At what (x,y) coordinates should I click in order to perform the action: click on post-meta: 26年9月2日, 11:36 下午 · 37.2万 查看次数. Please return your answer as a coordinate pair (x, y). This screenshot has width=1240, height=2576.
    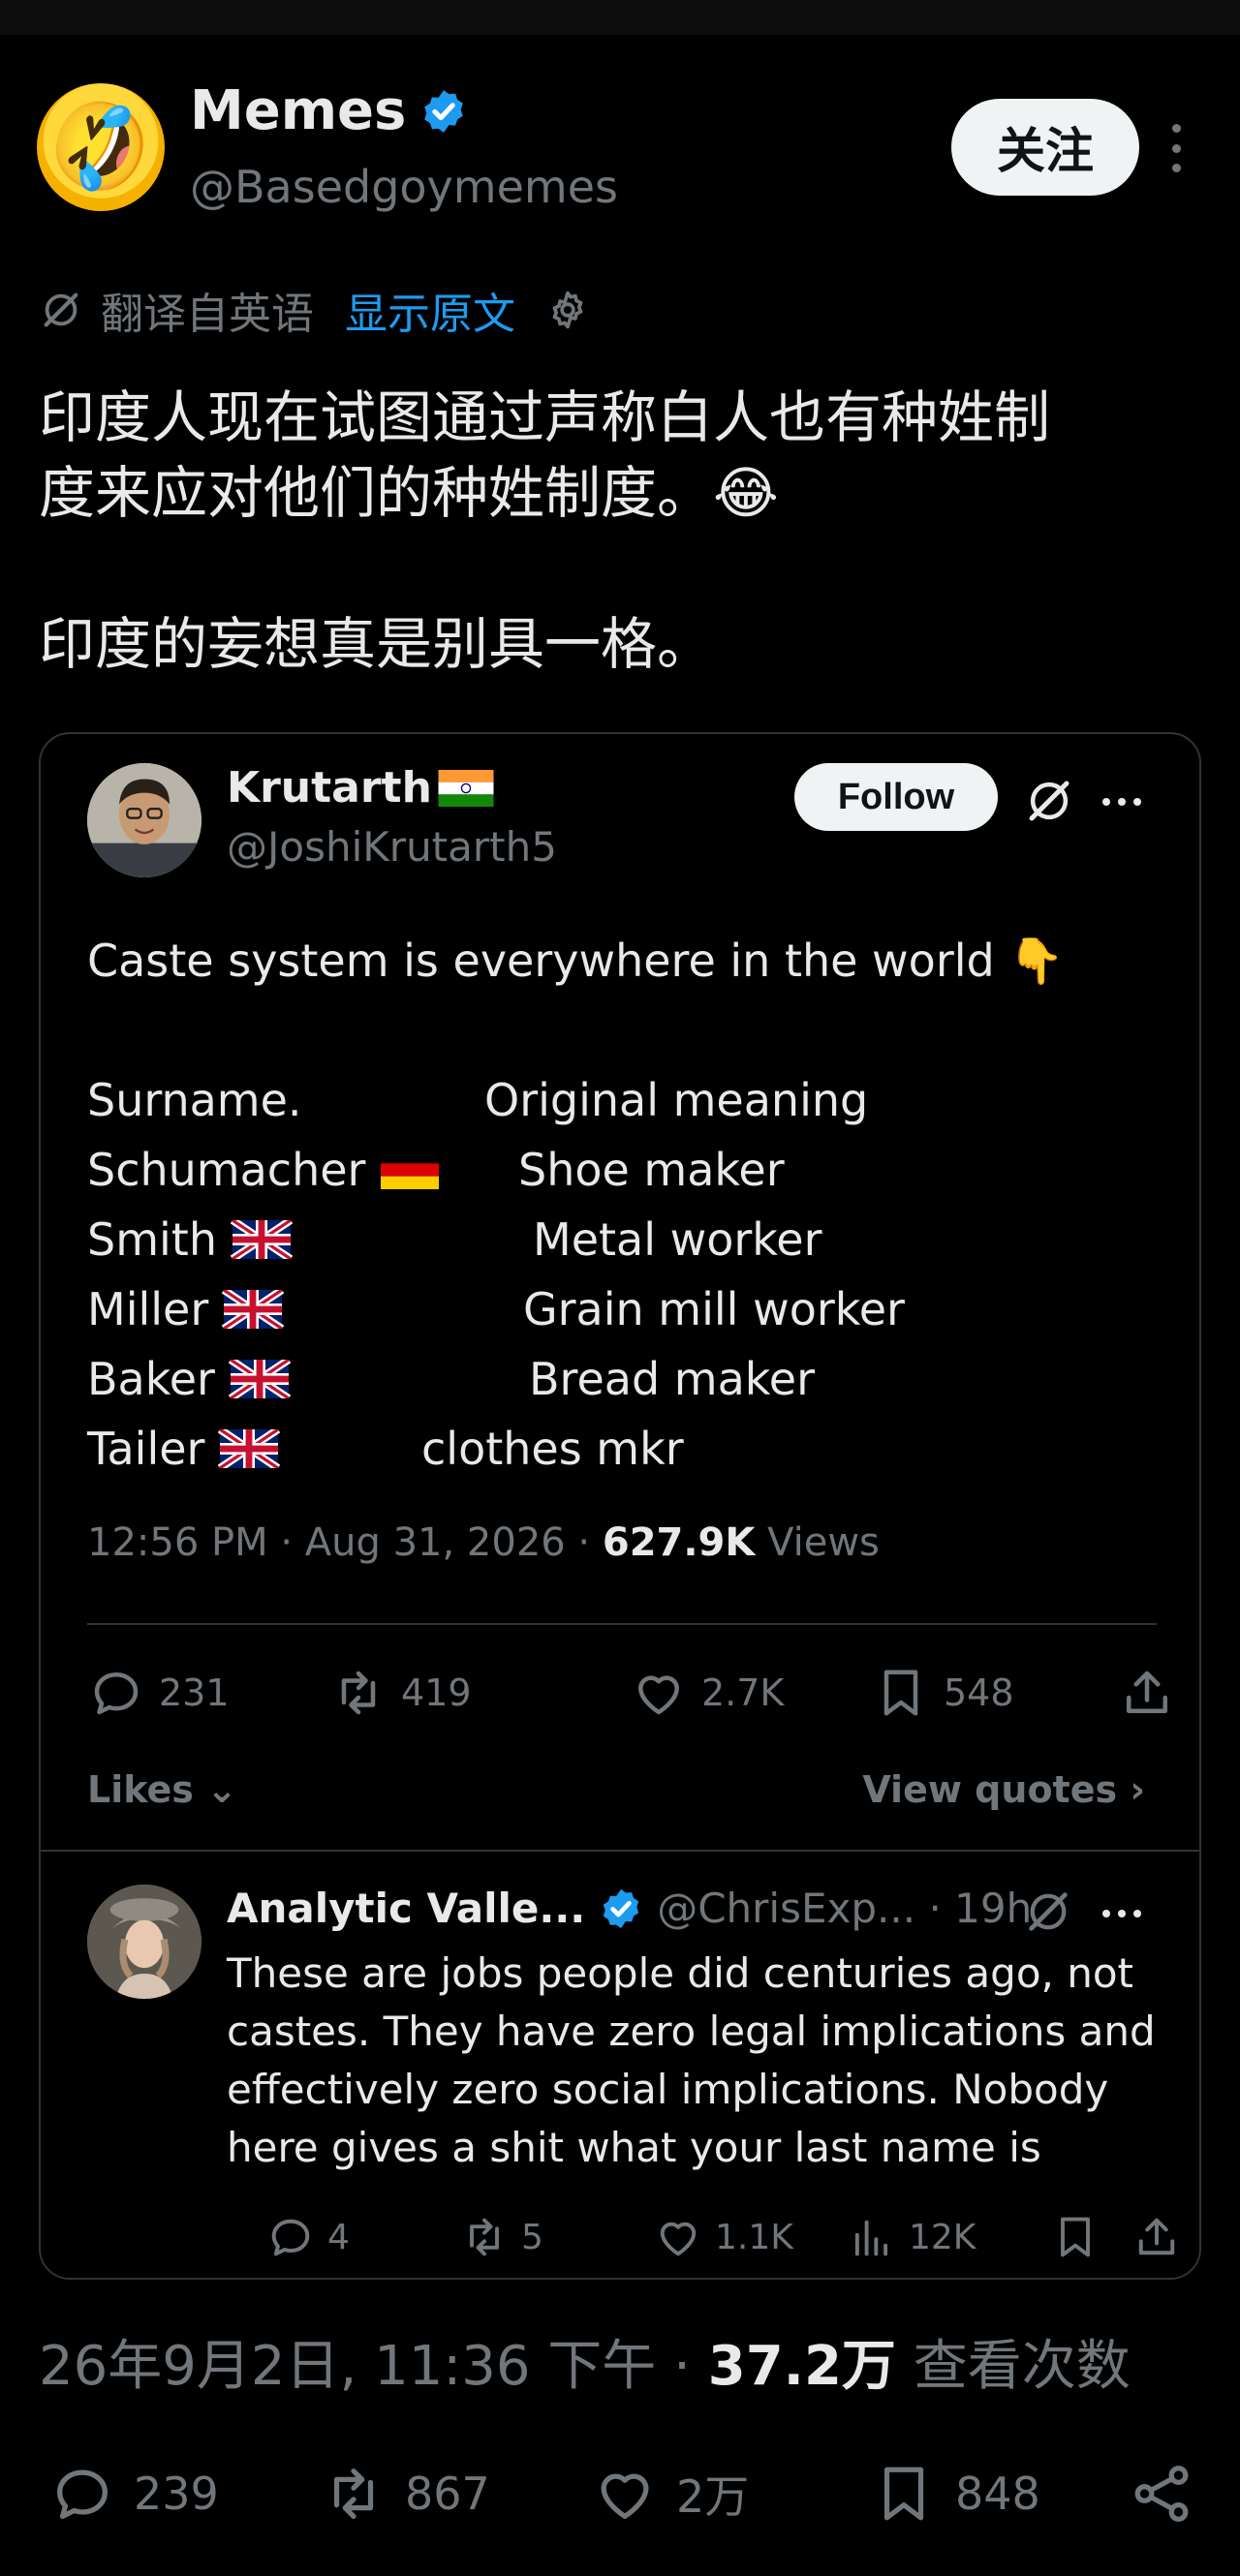
    Looking at the image, I should click on (585, 2366).